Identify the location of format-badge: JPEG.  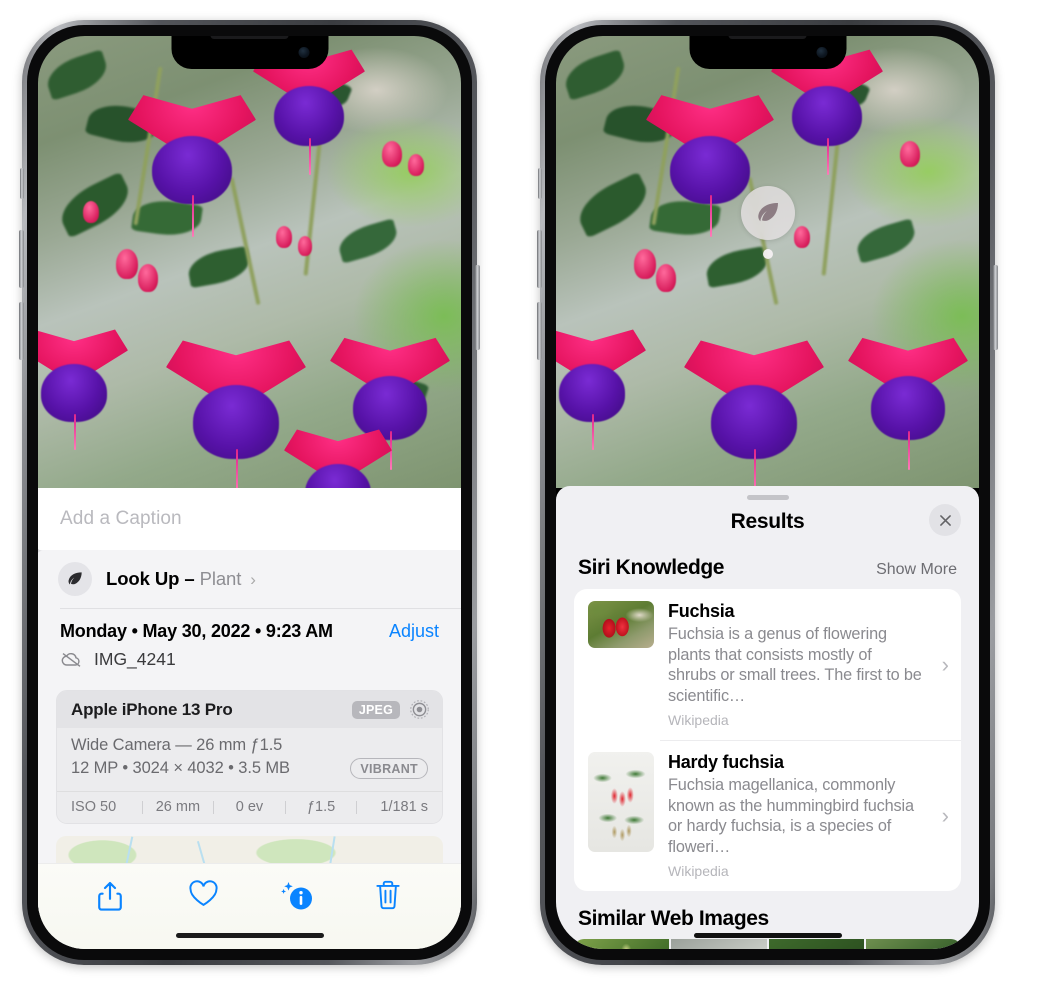
(375, 709).